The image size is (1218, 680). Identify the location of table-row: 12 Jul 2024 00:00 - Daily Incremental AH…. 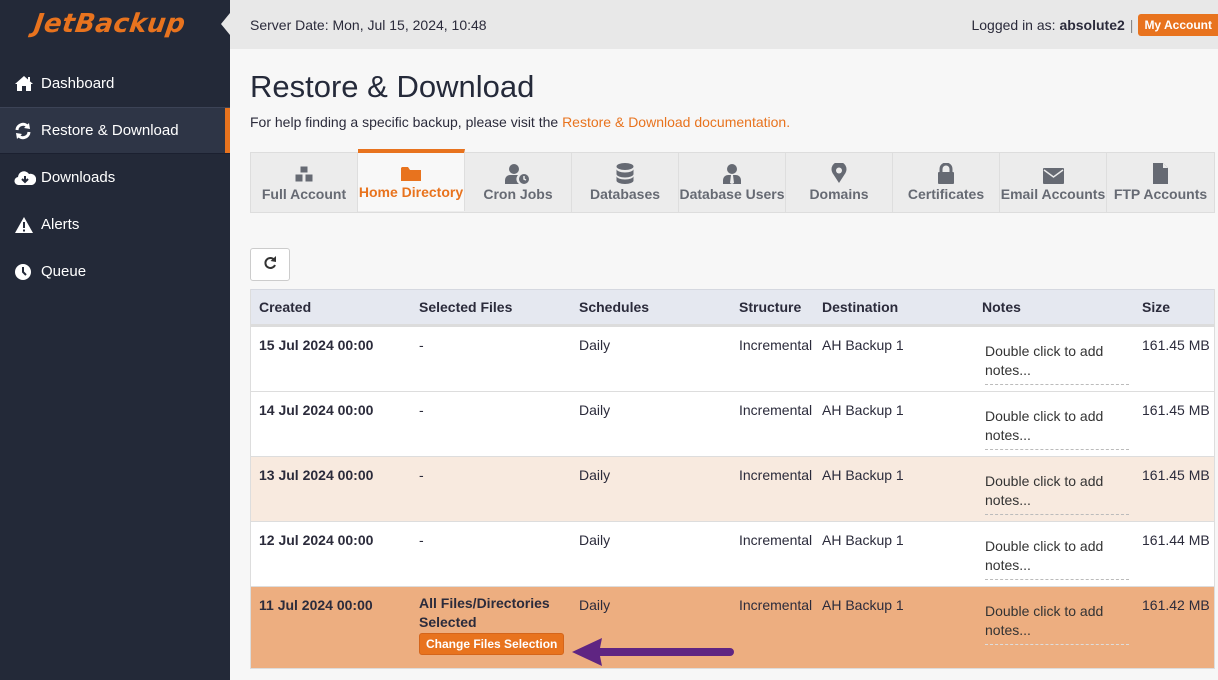
(732, 554).